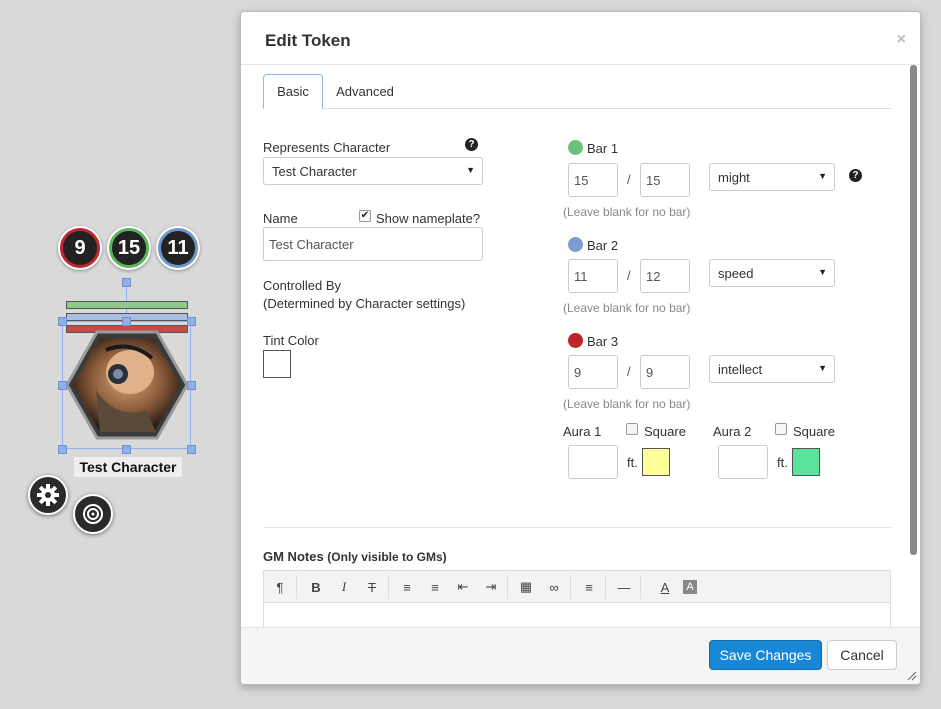 This screenshot has height=709, width=941. Describe the element at coordinates (603, 245) in the screenshot. I see `bar-2-label: Bar 2` at that location.